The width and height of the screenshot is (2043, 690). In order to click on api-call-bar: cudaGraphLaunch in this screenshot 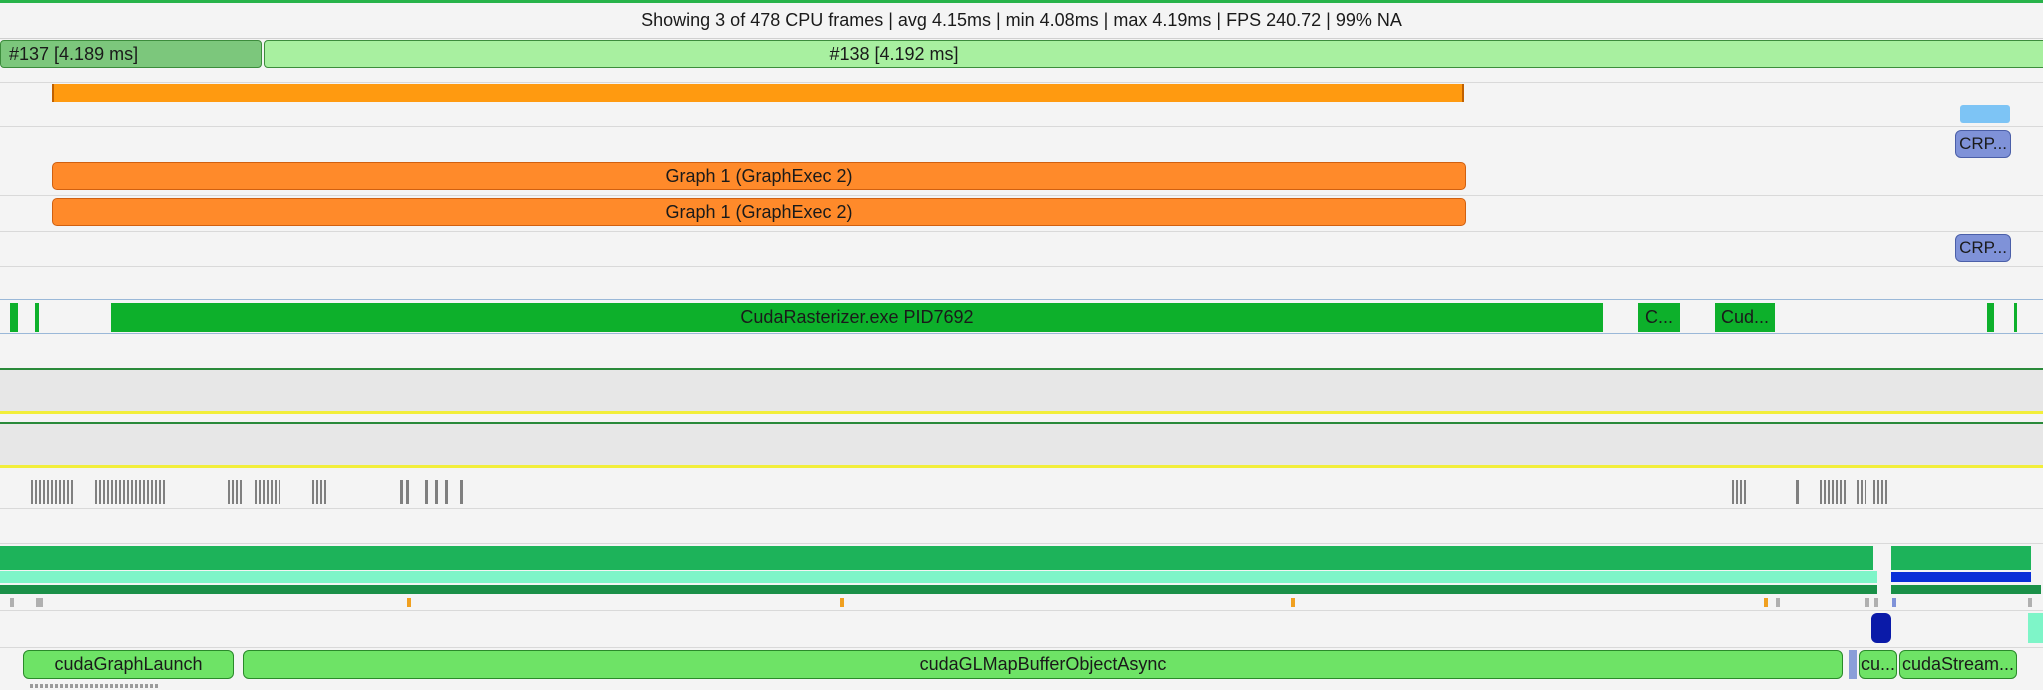, I will do `click(128, 664)`.